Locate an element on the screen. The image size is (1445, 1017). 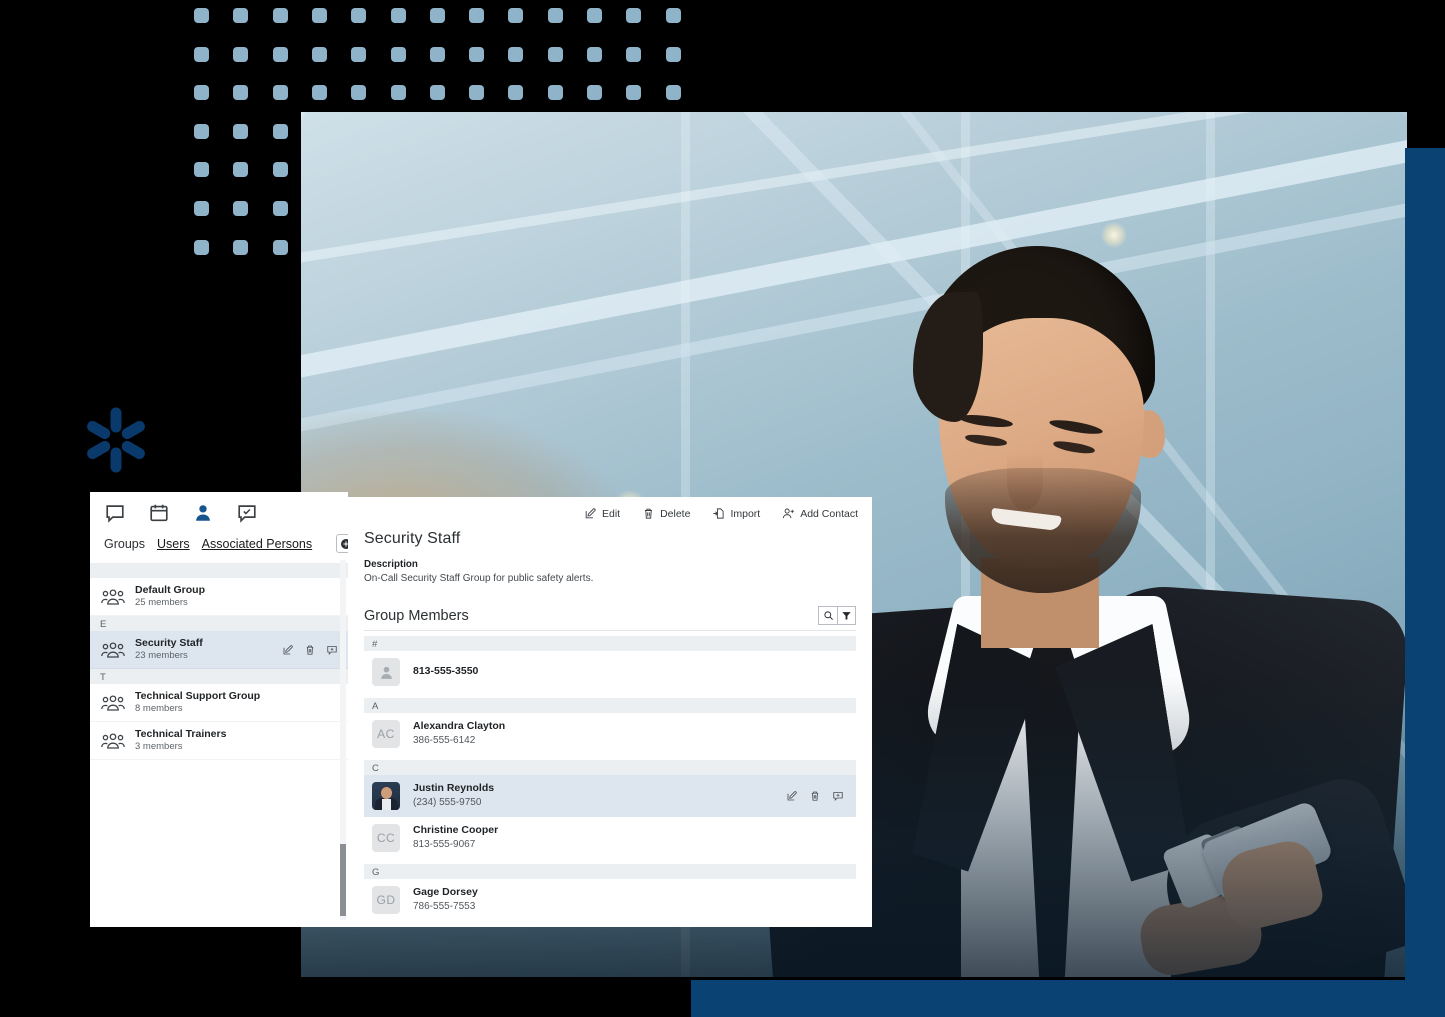
member-phone: (234) 555-9750 is located at coordinates (447, 803).